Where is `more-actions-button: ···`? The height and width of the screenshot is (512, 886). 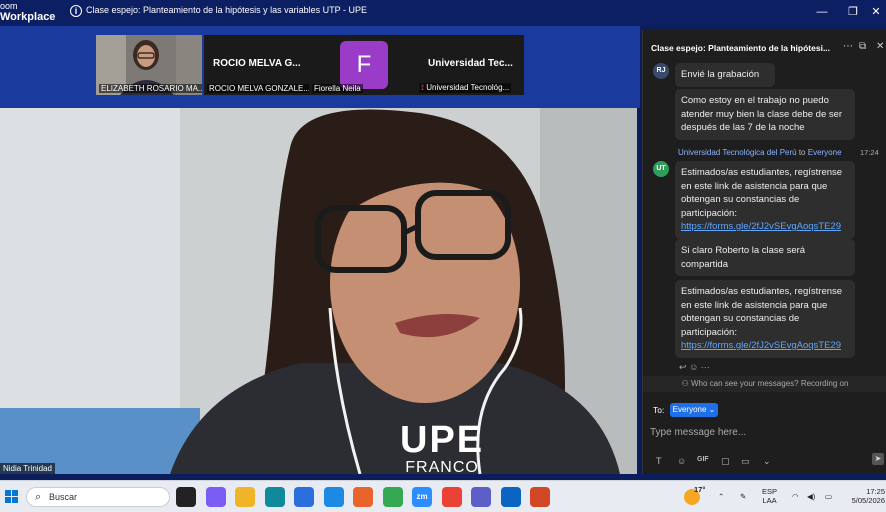 more-actions-button: ··· is located at coordinates (705, 367).